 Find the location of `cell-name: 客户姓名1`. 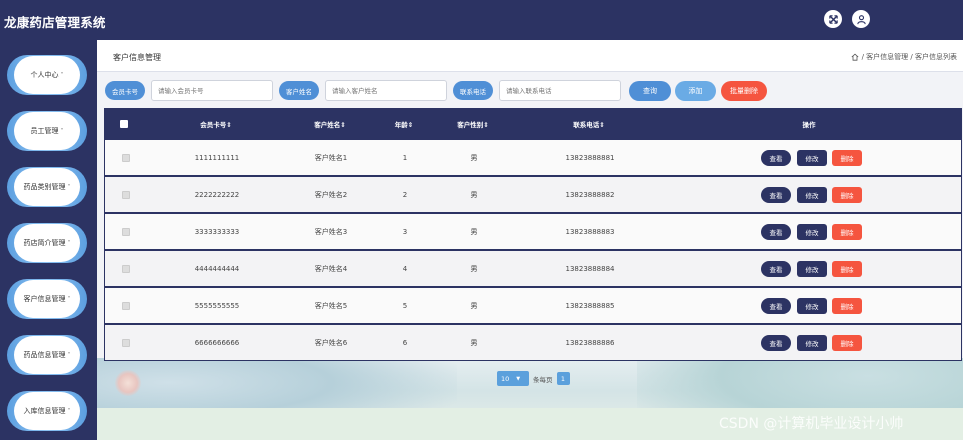

cell-name: 客户姓名1 is located at coordinates (331, 157).